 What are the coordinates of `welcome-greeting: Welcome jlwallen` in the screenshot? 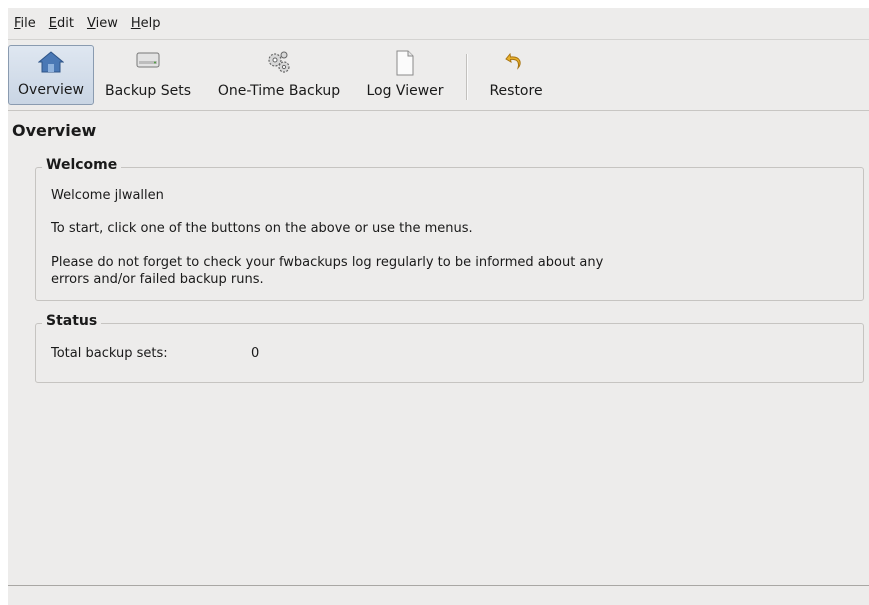 It's located at (107, 195).